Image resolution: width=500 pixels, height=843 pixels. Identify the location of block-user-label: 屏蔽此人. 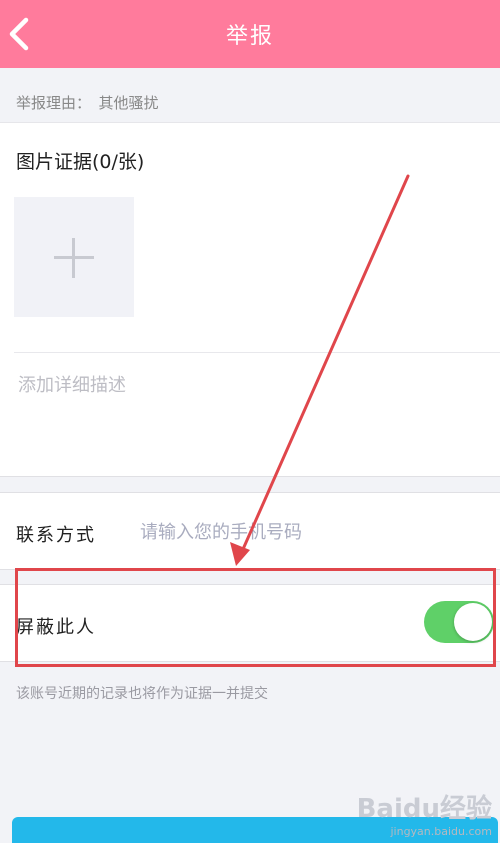
(56, 627).